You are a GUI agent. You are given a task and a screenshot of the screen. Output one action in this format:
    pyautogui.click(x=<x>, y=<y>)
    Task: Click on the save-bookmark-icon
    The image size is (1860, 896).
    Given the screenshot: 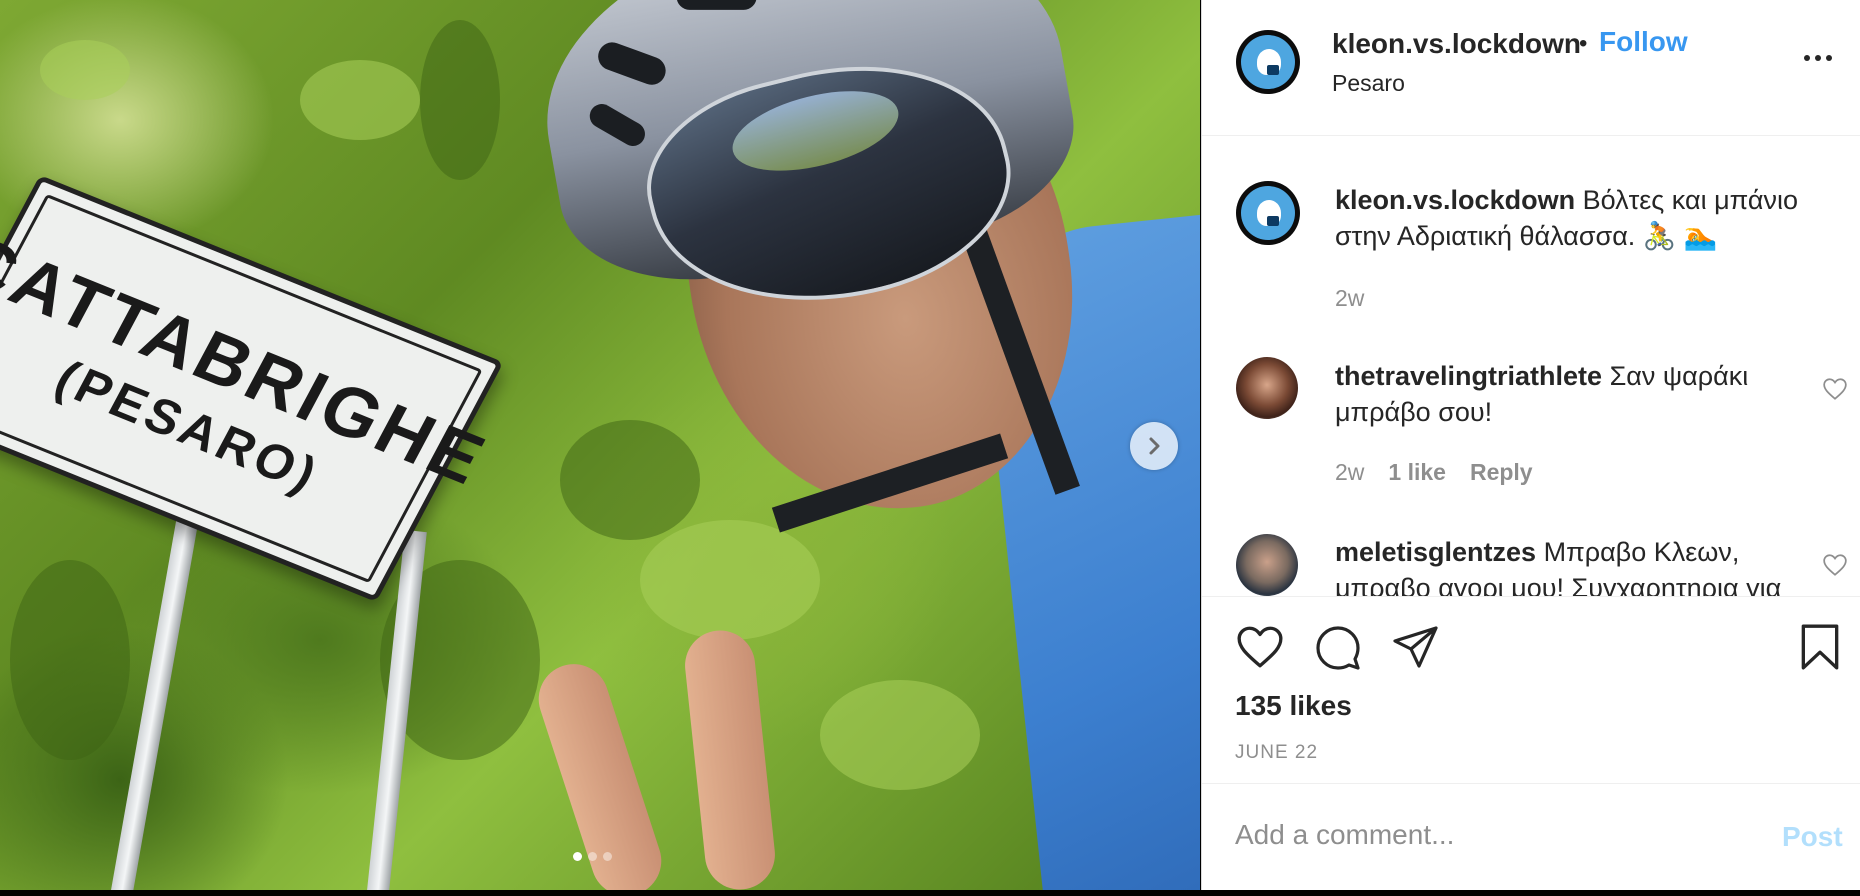 What is the action you would take?
    pyautogui.click(x=1820, y=647)
    